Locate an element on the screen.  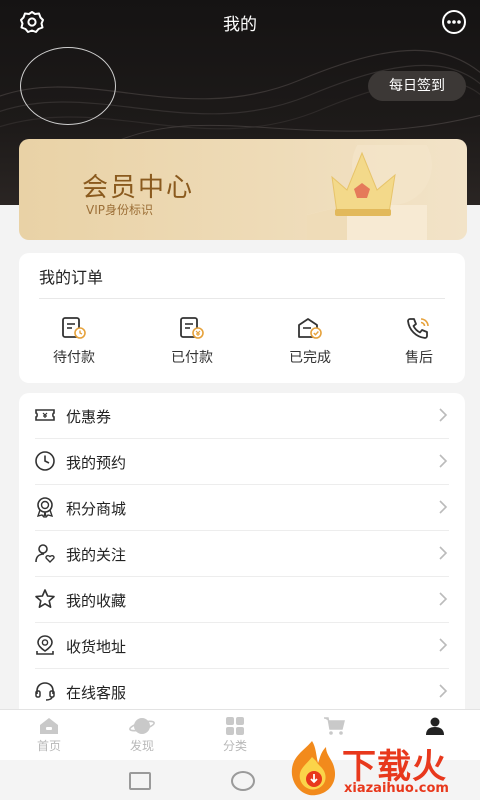
user-icon is located at coordinates (435, 726).